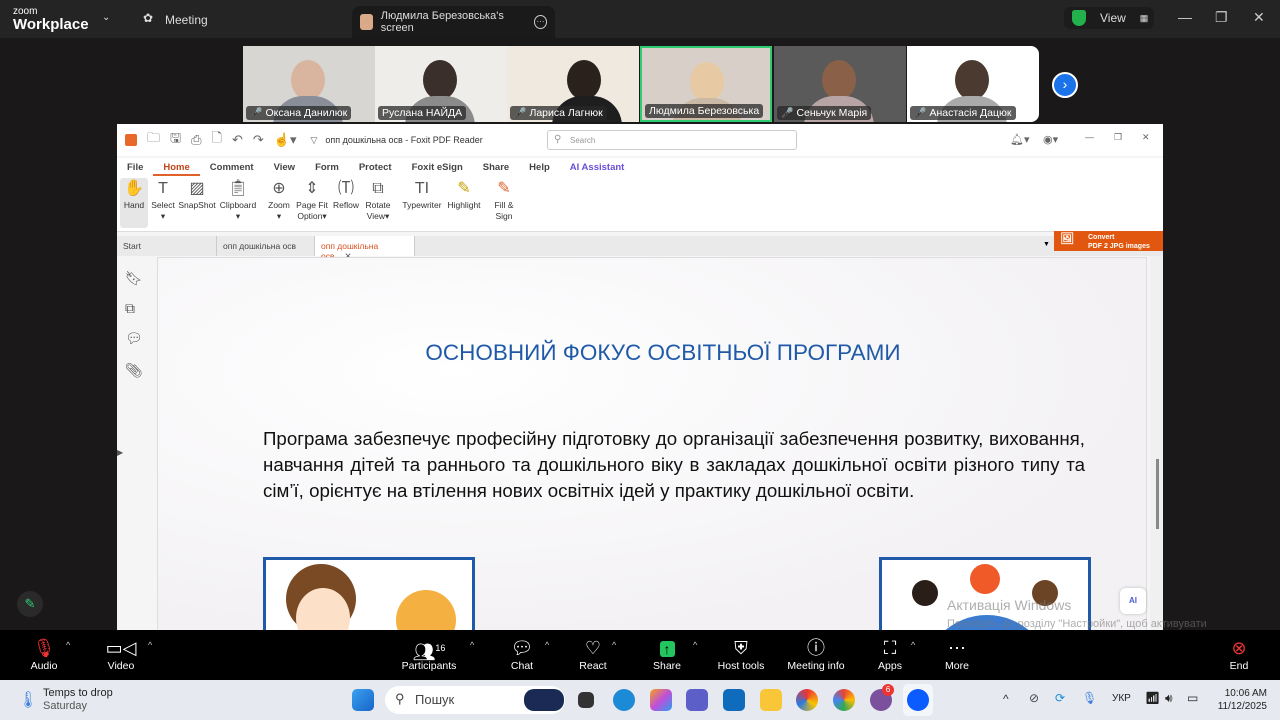 The image size is (1280, 720). What do you see at coordinates (346, 194) in the screenshot?
I see `reflow-button: 🄣 Reflow` at bounding box center [346, 194].